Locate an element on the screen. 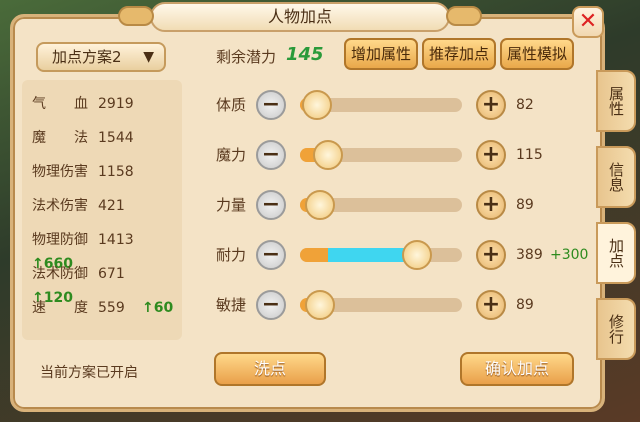 This screenshot has height=422, width=640. plan-status-text: 当前方案已开启 is located at coordinates (89, 373).